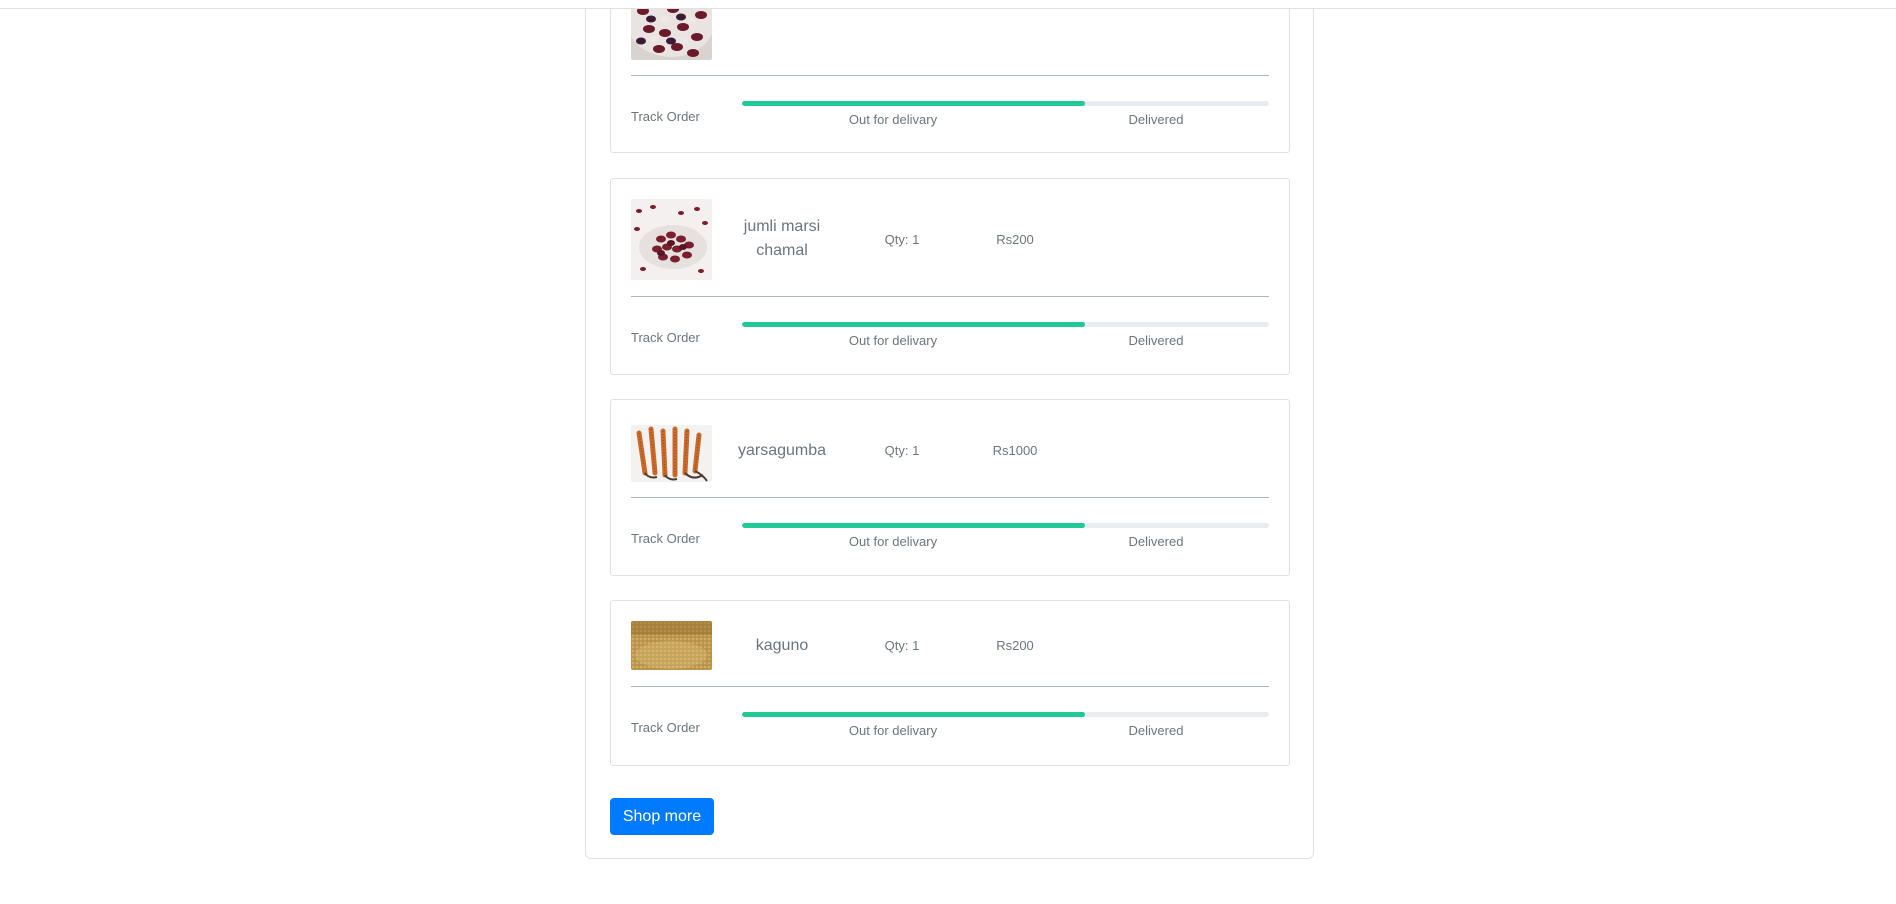 This screenshot has width=1896, height=904. I want to click on top-navbar-edge, so click(948, 4).